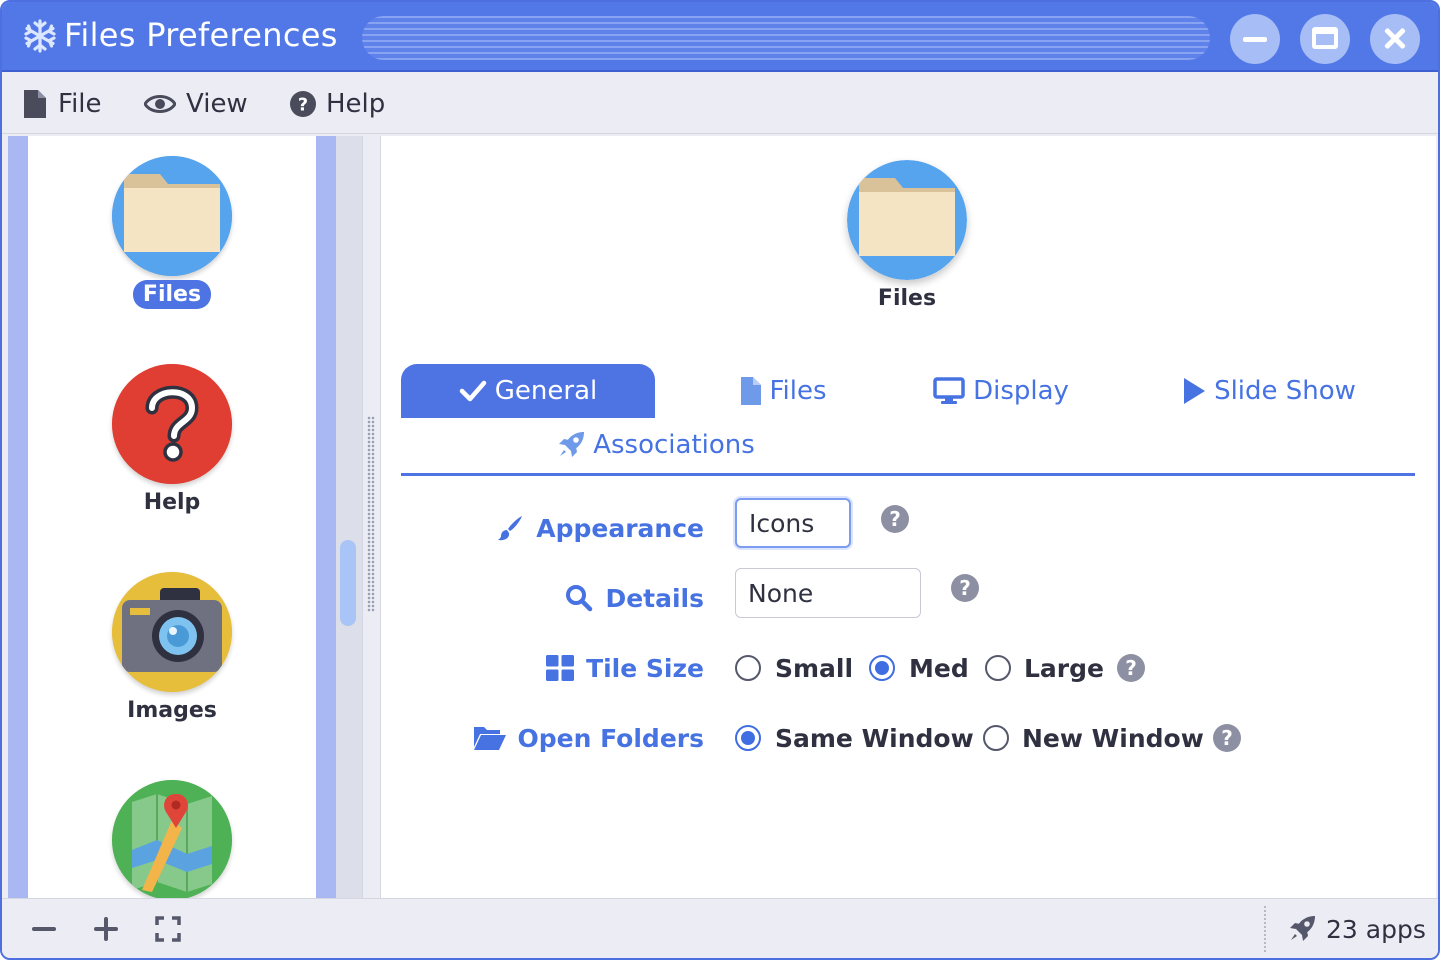 The width and height of the screenshot is (1440, 960). What do you see at coordinates (793, 523) in the screenshot?
I see `appearance-select: Icons` at bounding box center [793, 523].